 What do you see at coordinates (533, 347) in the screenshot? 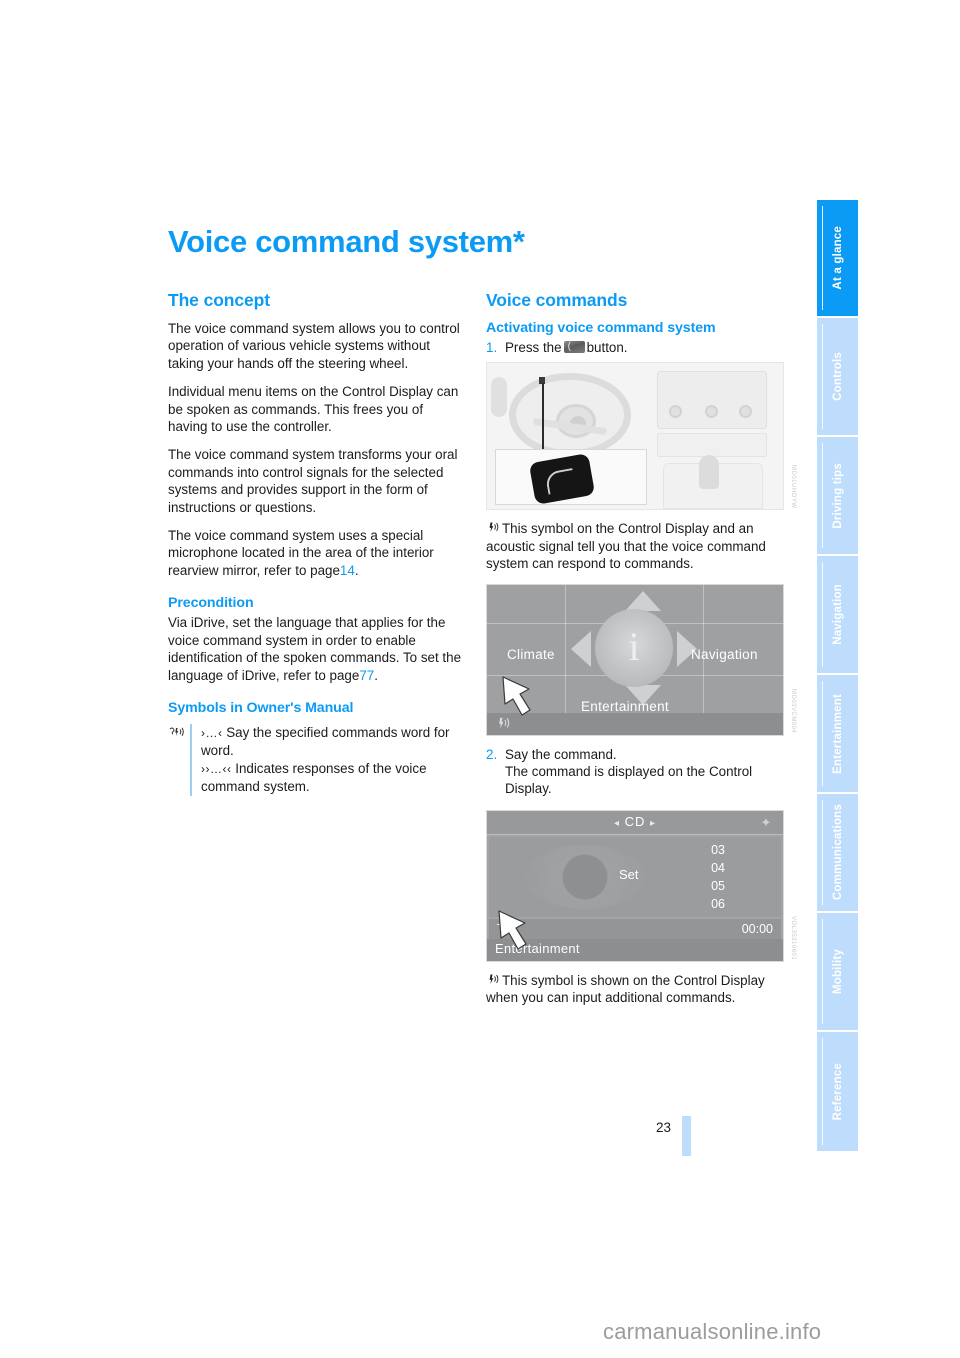
I see `step-1-text-before: Press the` at bounding box center [533, 347].